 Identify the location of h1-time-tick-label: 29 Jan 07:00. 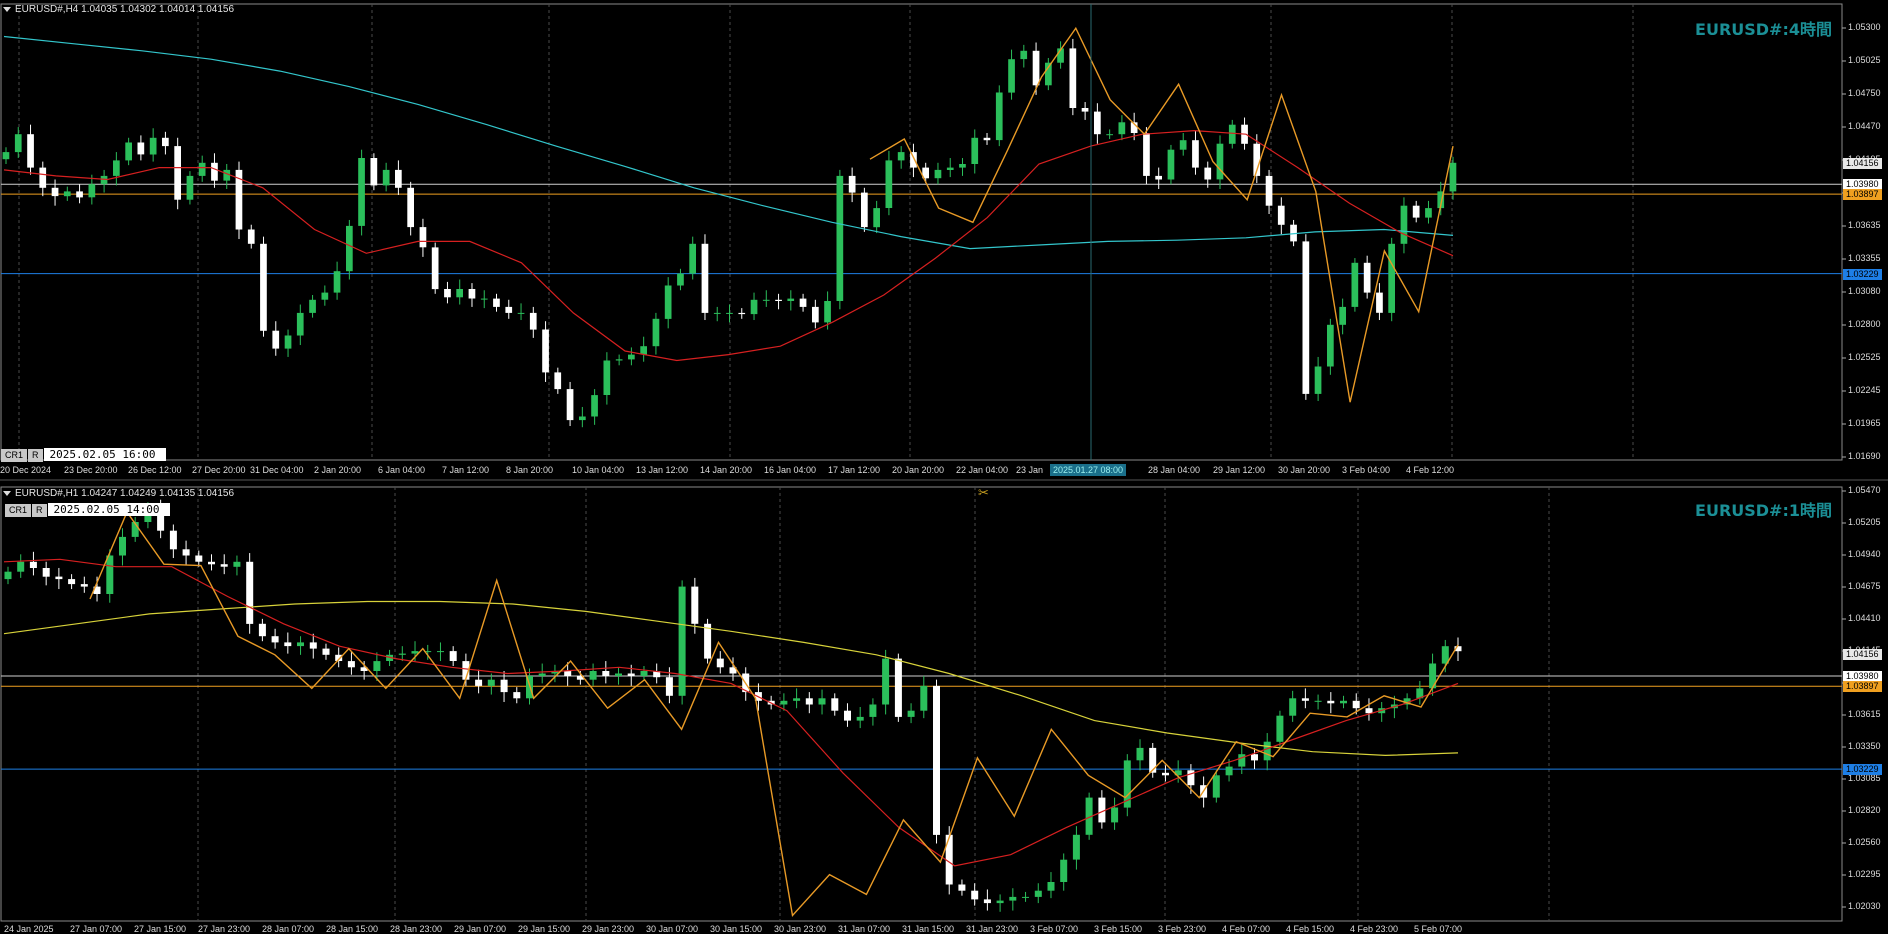
(480, 929).